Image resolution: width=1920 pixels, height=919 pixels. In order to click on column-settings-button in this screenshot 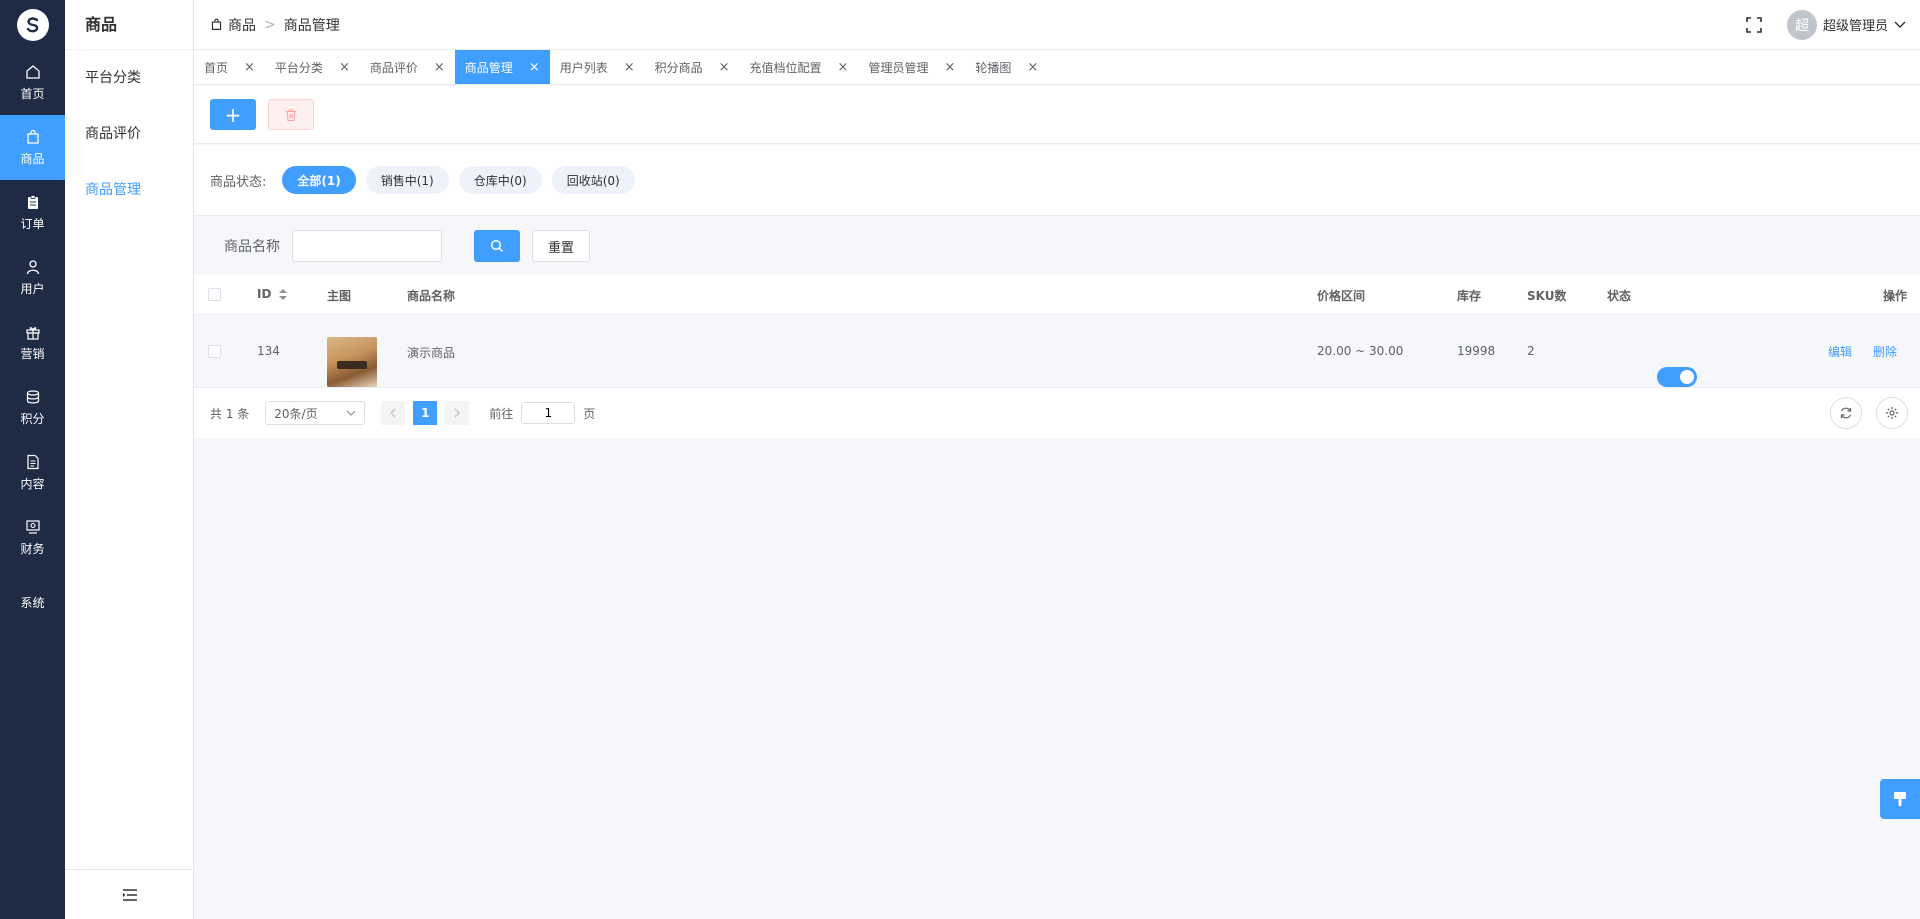, I will do `click(1892, 413)`.